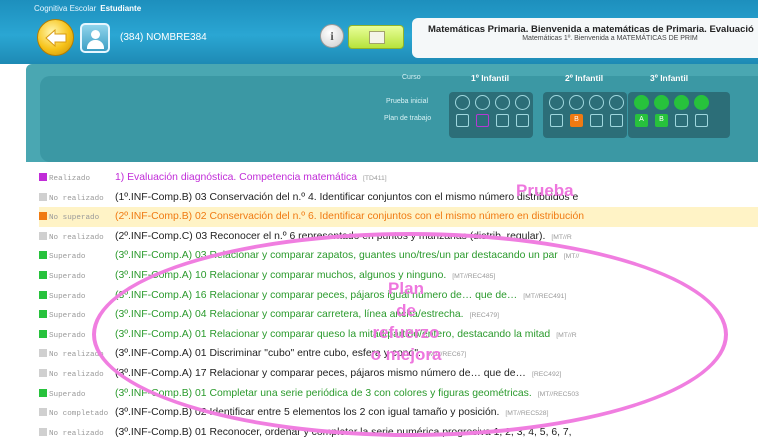 The height and width of the screenshot is (441, 758). I want to click on back-button, so click(55, 37).